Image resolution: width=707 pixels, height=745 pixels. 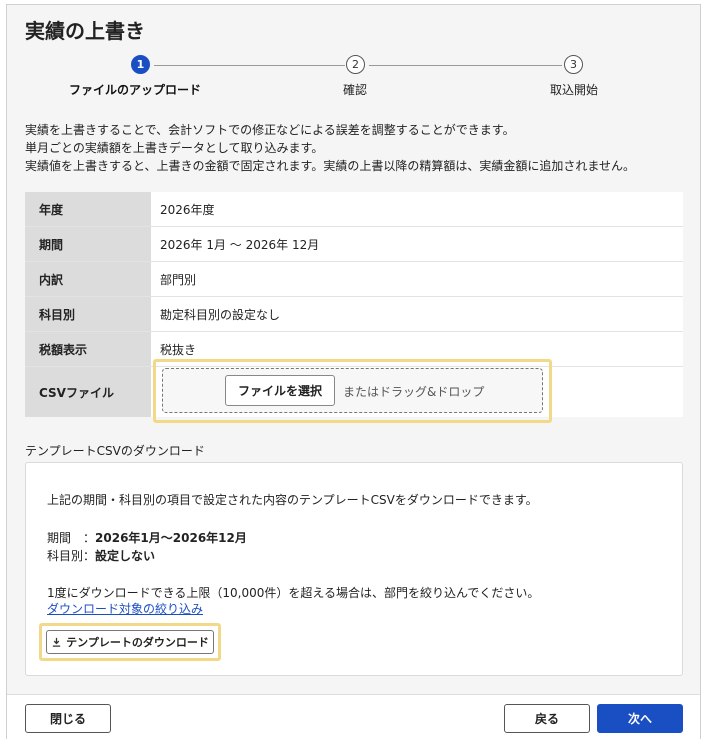 I want to click on step-3-circle: 3, so click(x=573, y=64).